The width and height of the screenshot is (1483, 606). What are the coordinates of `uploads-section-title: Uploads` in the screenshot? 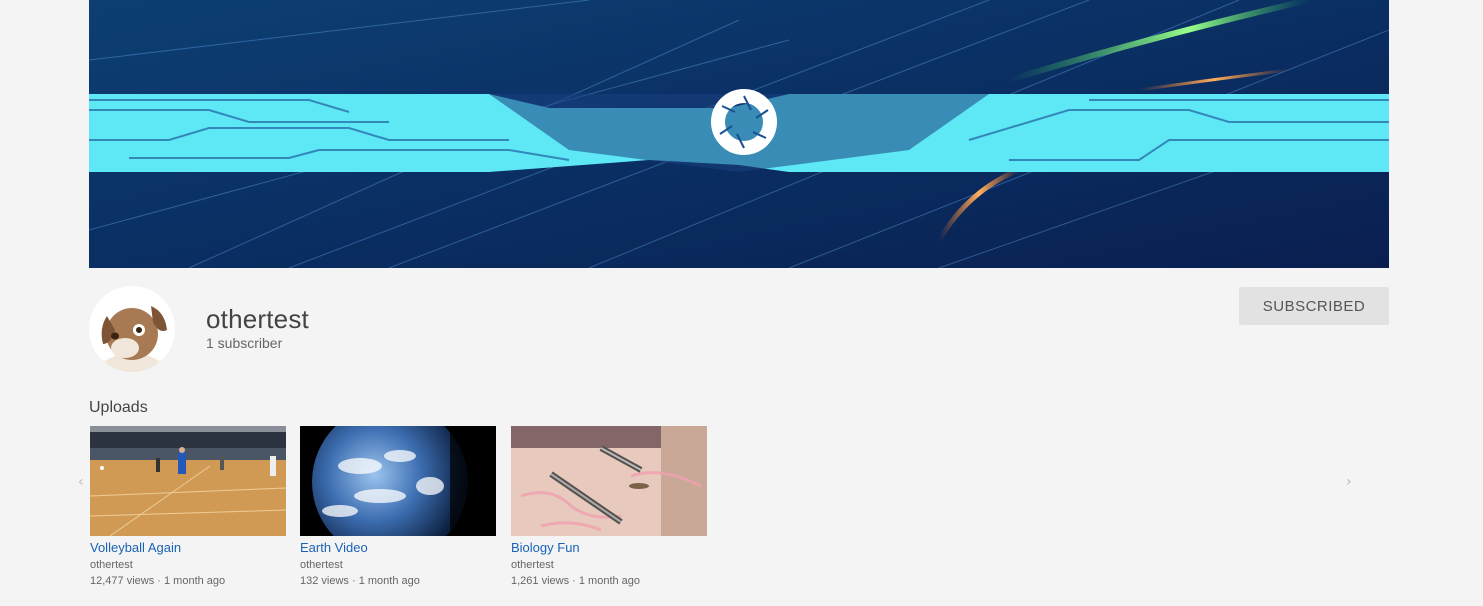 It's located at (118, 408).